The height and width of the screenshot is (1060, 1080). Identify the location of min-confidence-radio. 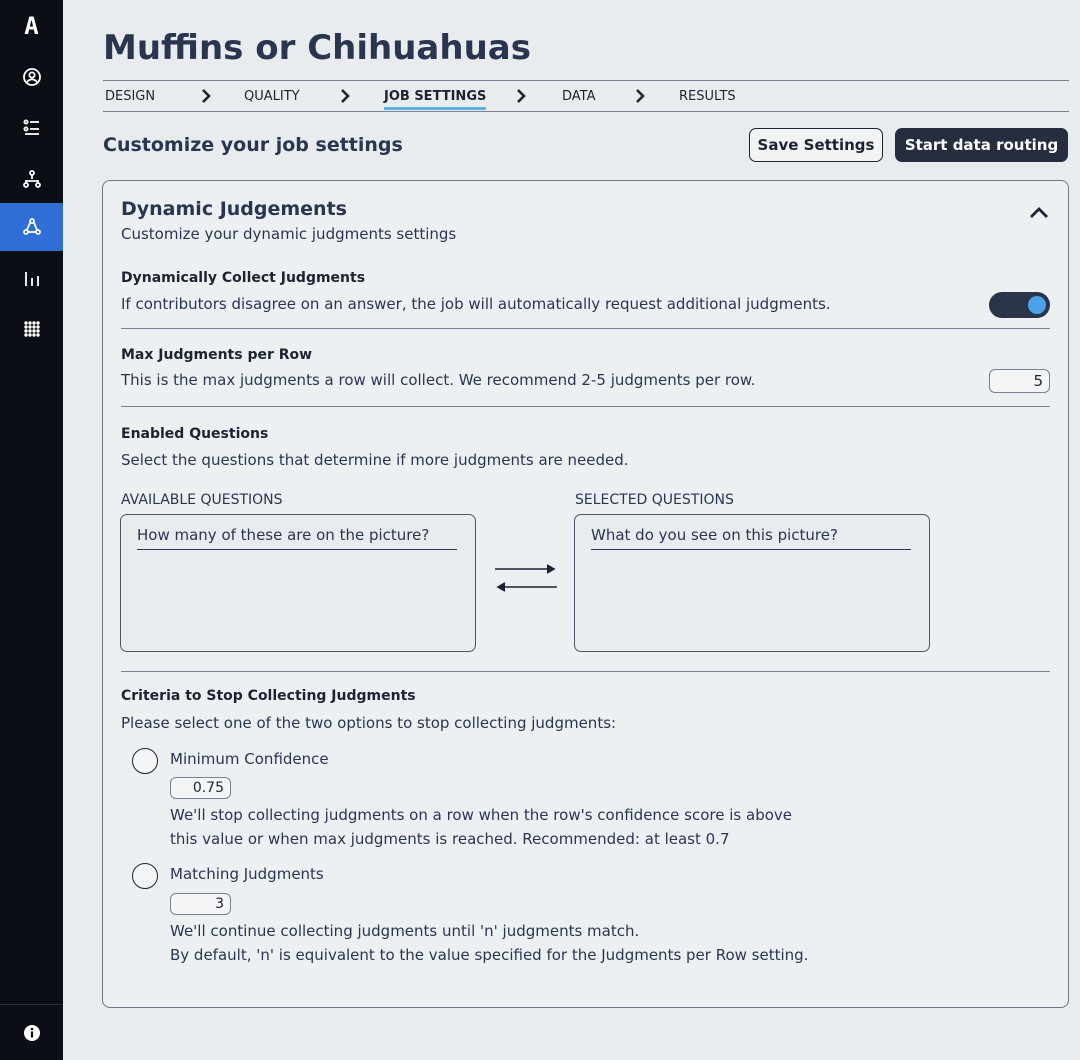
(145, 761).